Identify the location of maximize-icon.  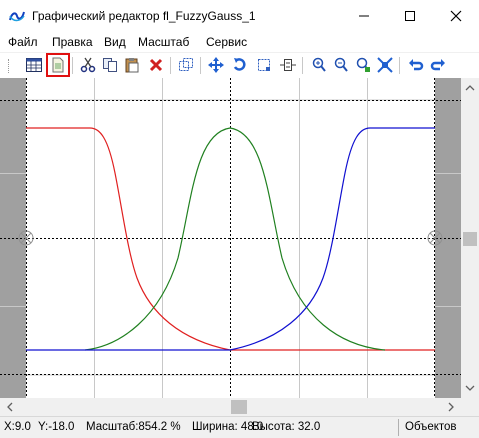
(410, 16).